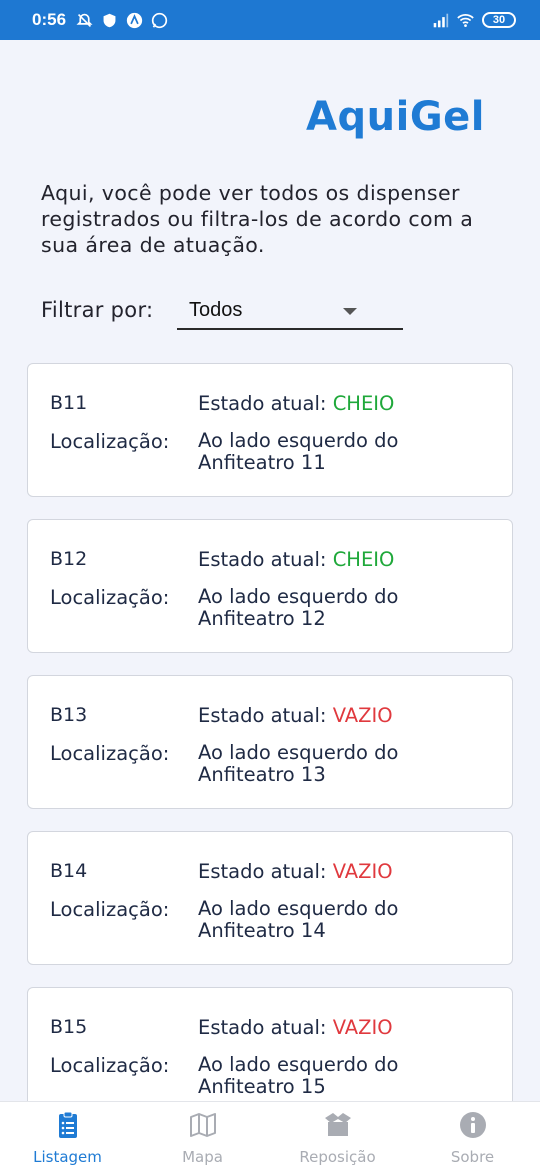 This screenshot has width=540, height=1170. What do you see at coordinates (395, 117) in the screenshot?
I see `app-title: AquiGel` at bounding box center [395, 117].